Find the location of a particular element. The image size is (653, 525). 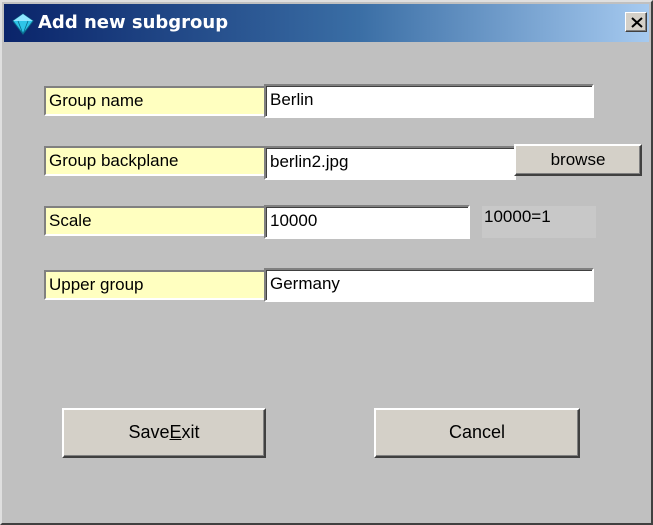

scale-ratio-text: 10000=1 is located at coordinates (539, 222).